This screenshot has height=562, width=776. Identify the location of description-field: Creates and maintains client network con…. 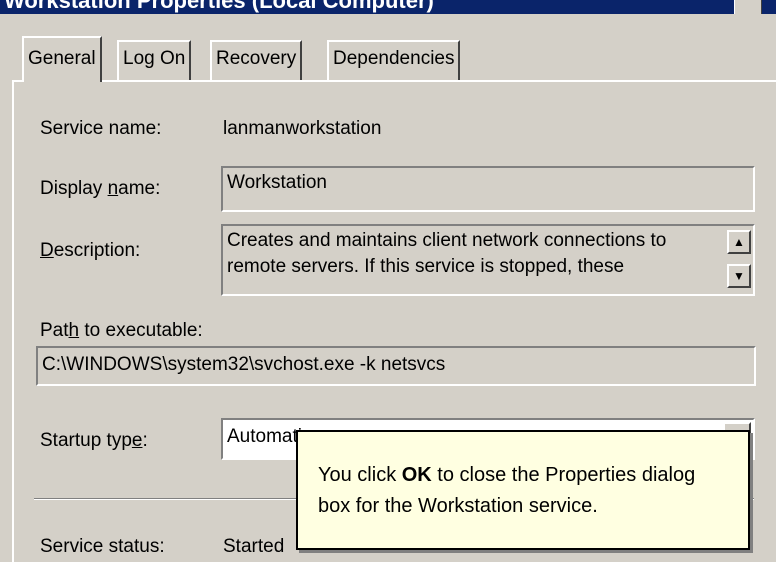
(488, 260).